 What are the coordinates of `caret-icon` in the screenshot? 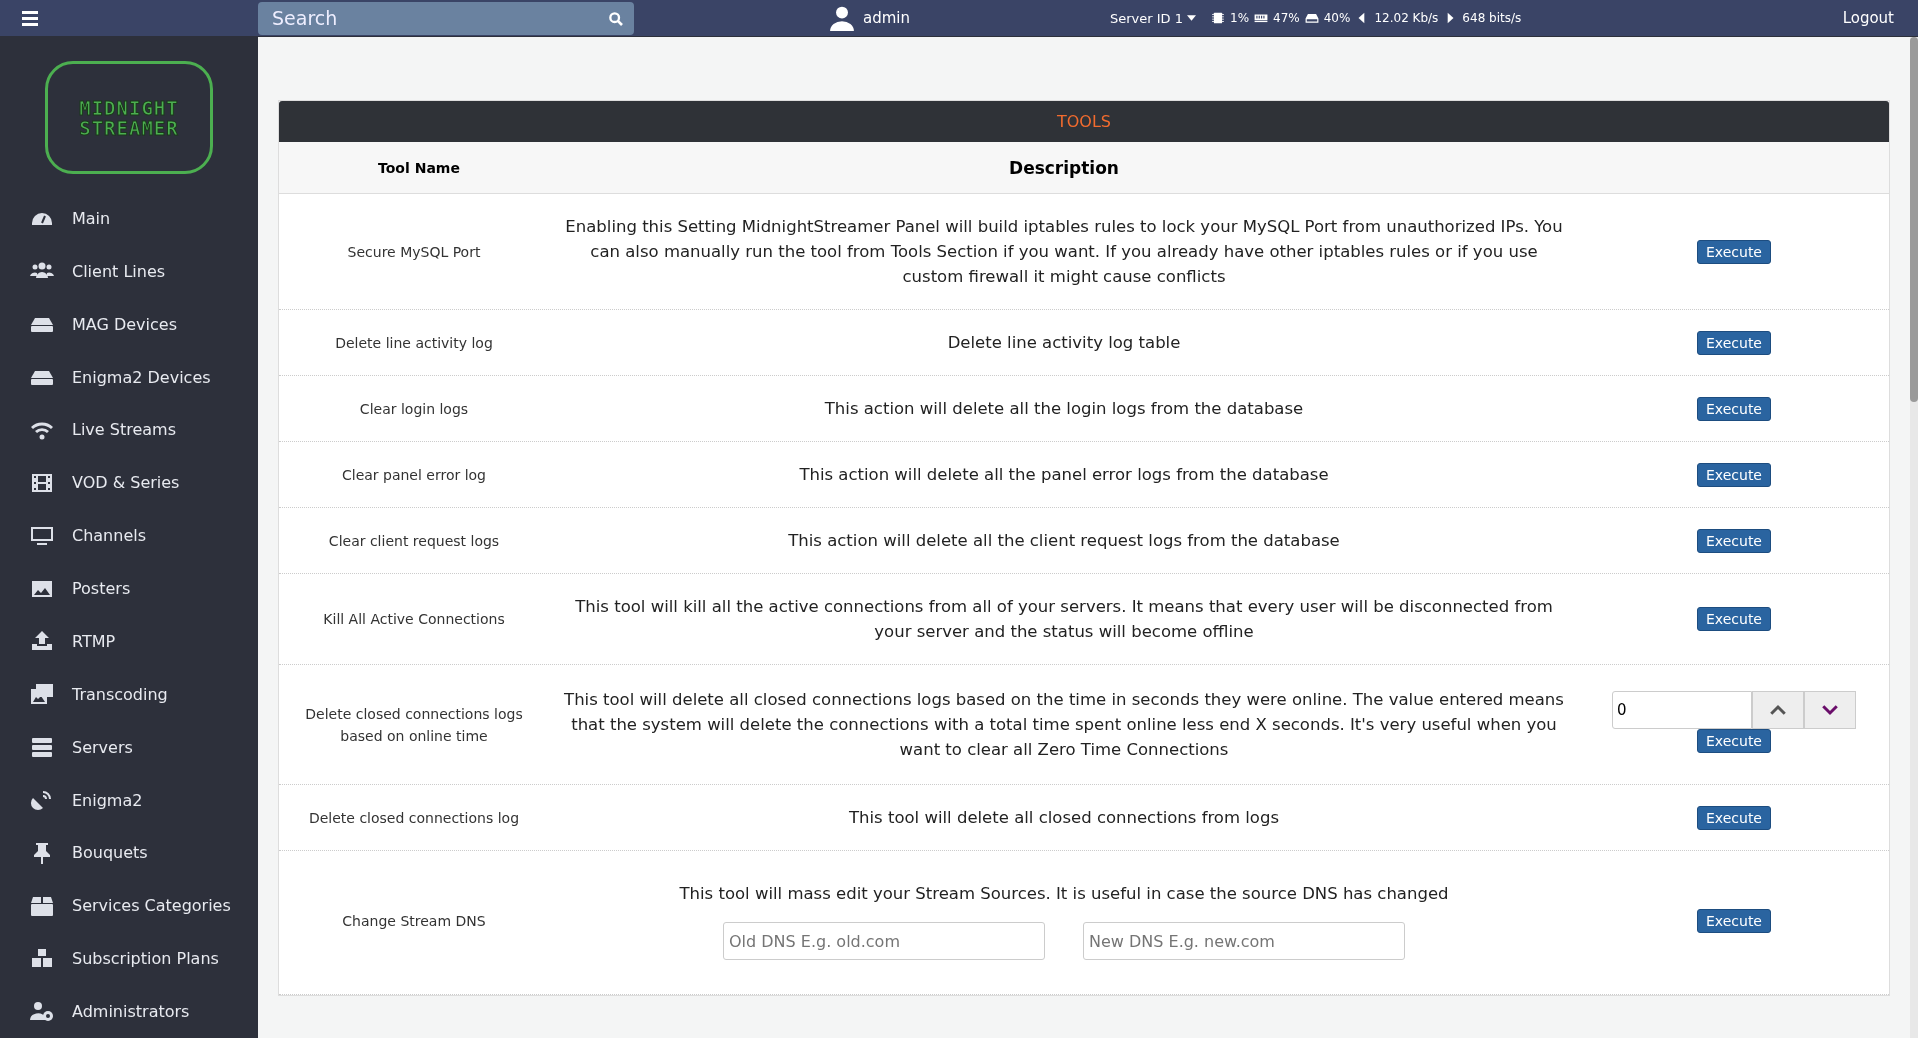 It's located at (1191, 18).